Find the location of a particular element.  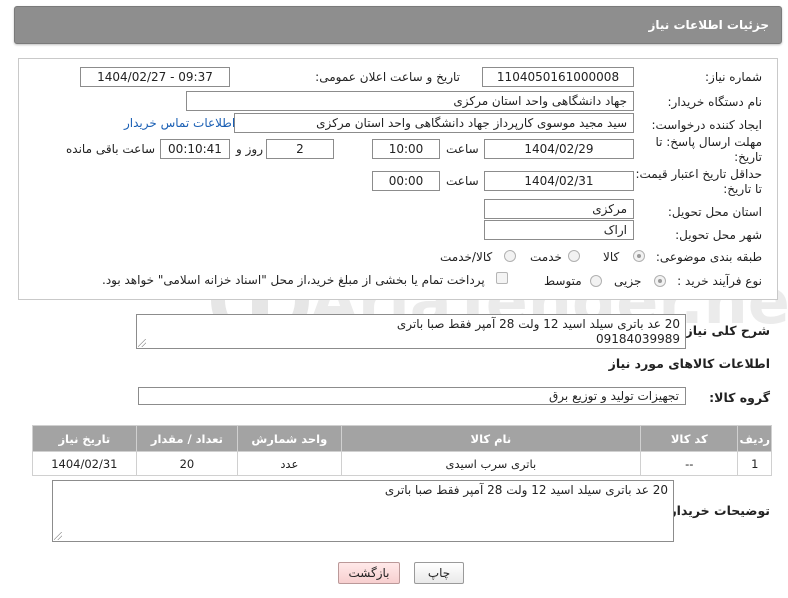

category-goods-service-label: کالا/خدمت is located at coordinates (466, 257).